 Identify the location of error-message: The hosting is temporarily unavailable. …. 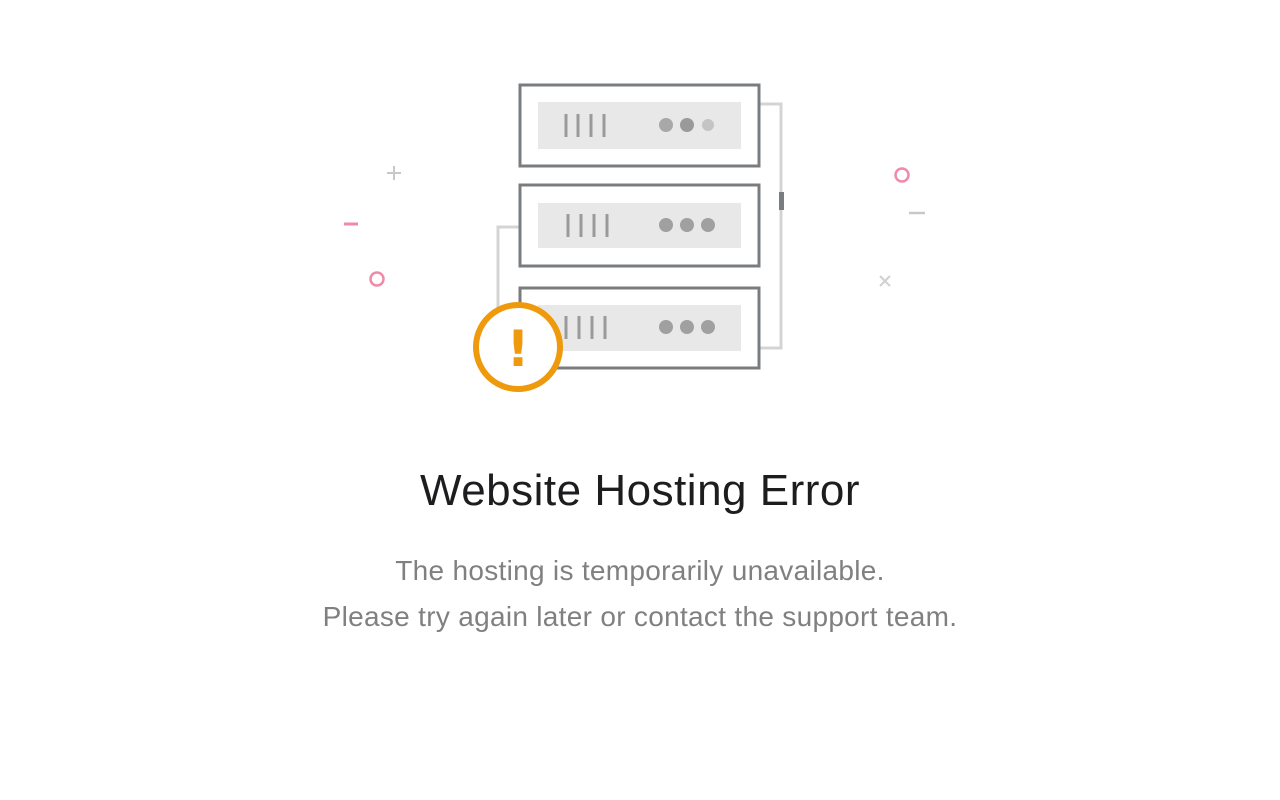
(640, 594).